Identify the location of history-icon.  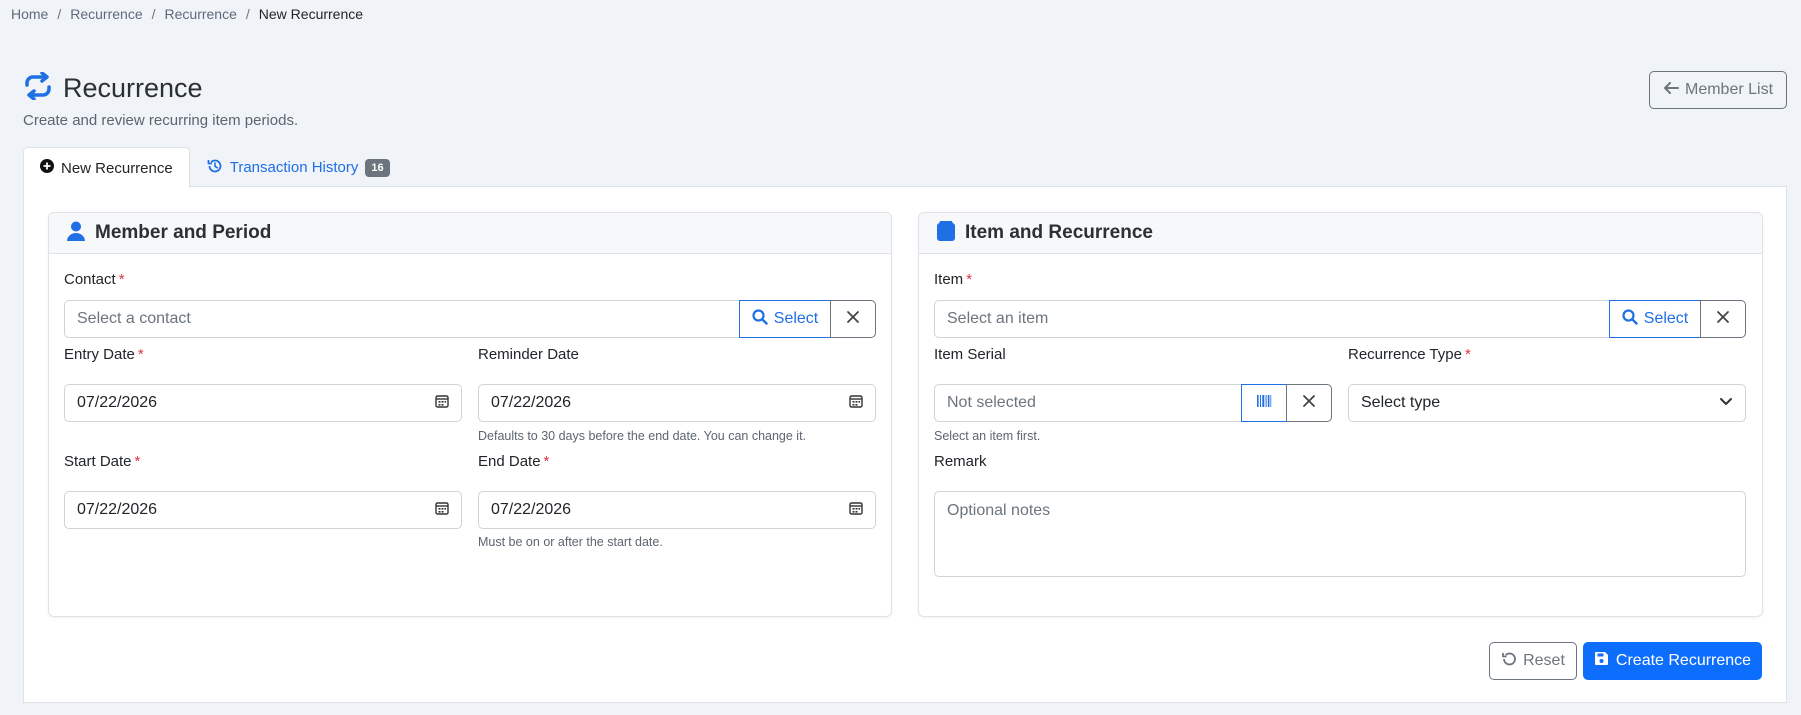
(215, 168).